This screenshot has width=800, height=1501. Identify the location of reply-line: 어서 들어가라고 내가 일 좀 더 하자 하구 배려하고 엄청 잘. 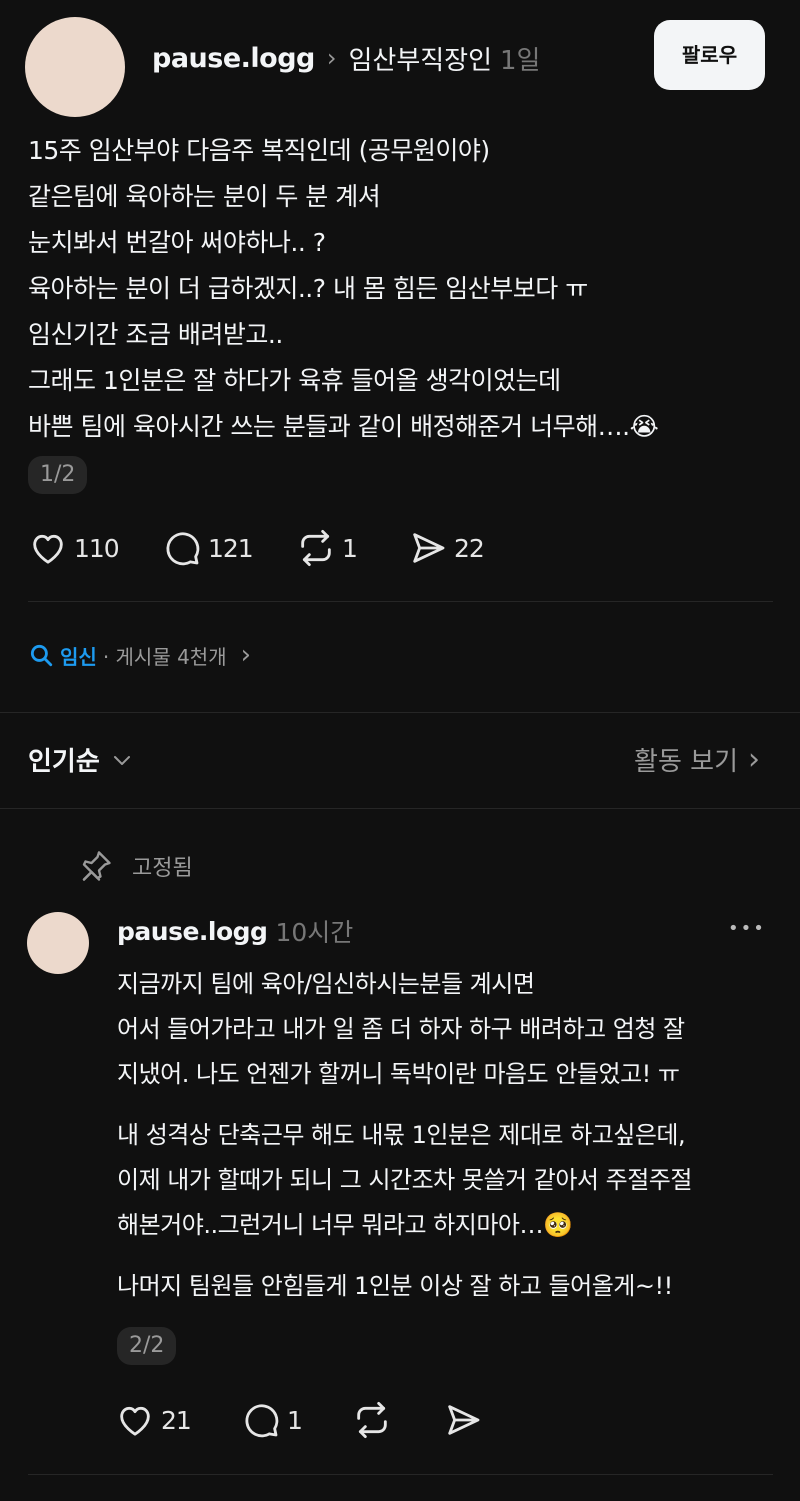
(401, 1029).